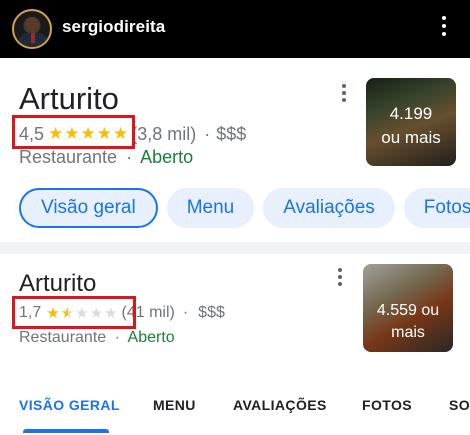 Image resolution: width=470 pixels, height=435 pixels. I want to click on more-options-icon, so click(444, 29).